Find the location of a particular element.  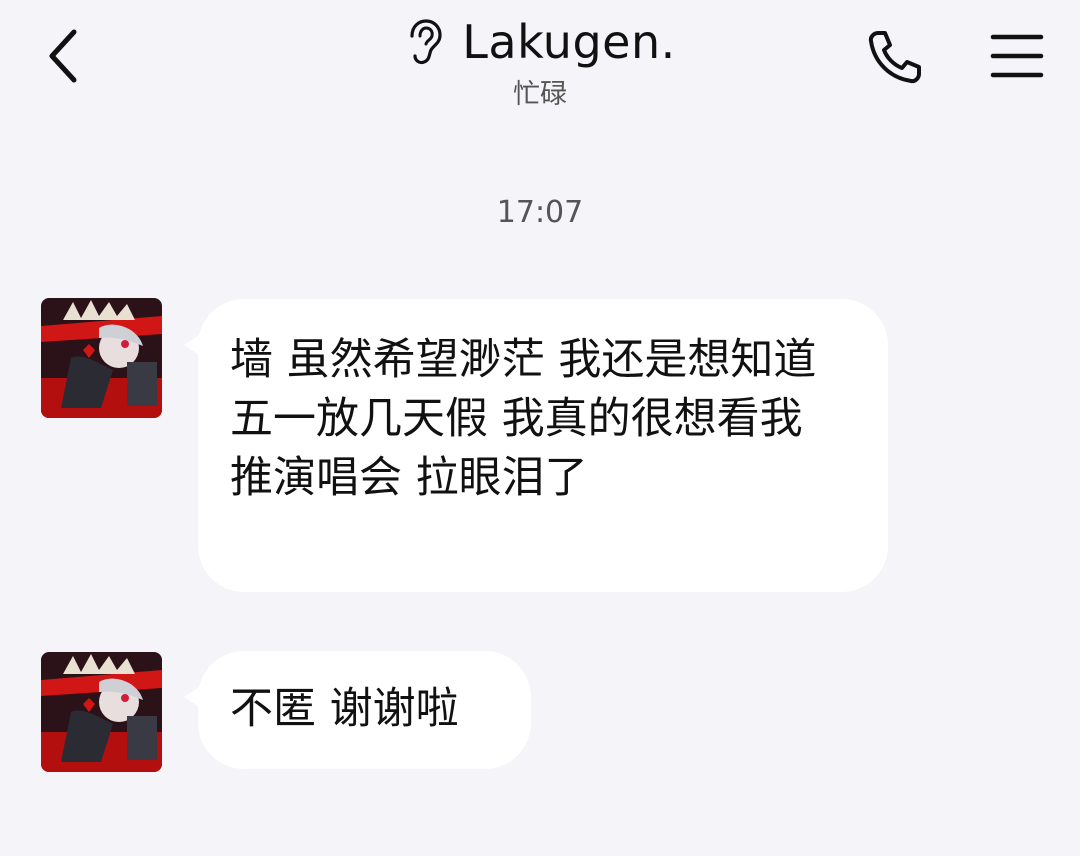

menu-icon is located at coordinates (1017, 56).